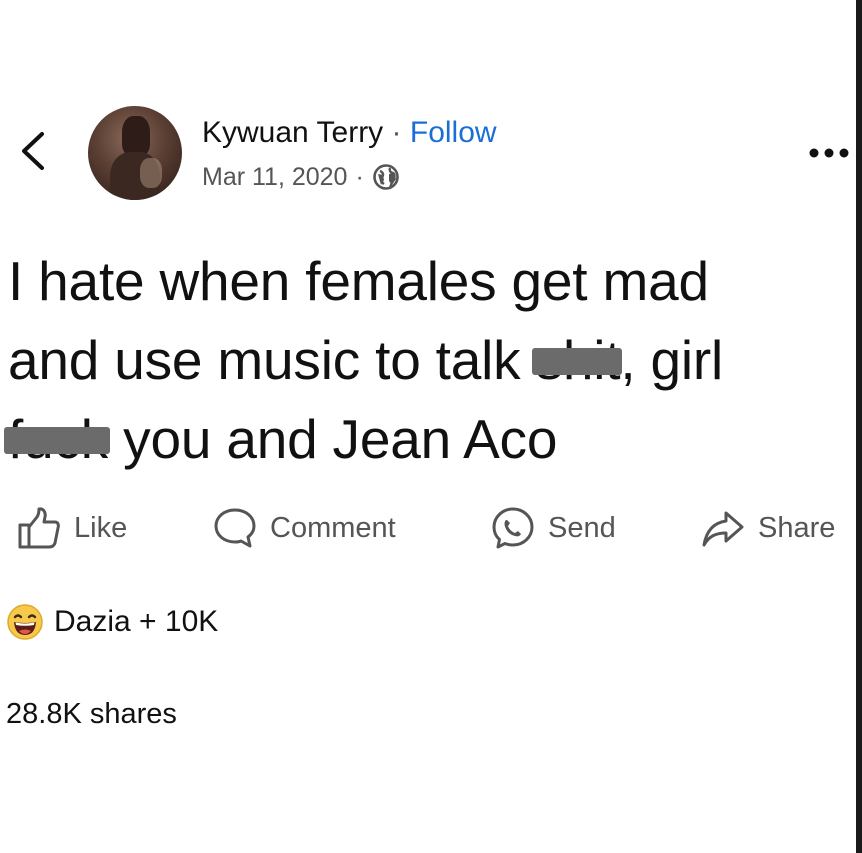 This screenshot has width=862, height=853. Describe the element at coordinates (385, 177) in the screenshot. I see `globe-icon` at that location.